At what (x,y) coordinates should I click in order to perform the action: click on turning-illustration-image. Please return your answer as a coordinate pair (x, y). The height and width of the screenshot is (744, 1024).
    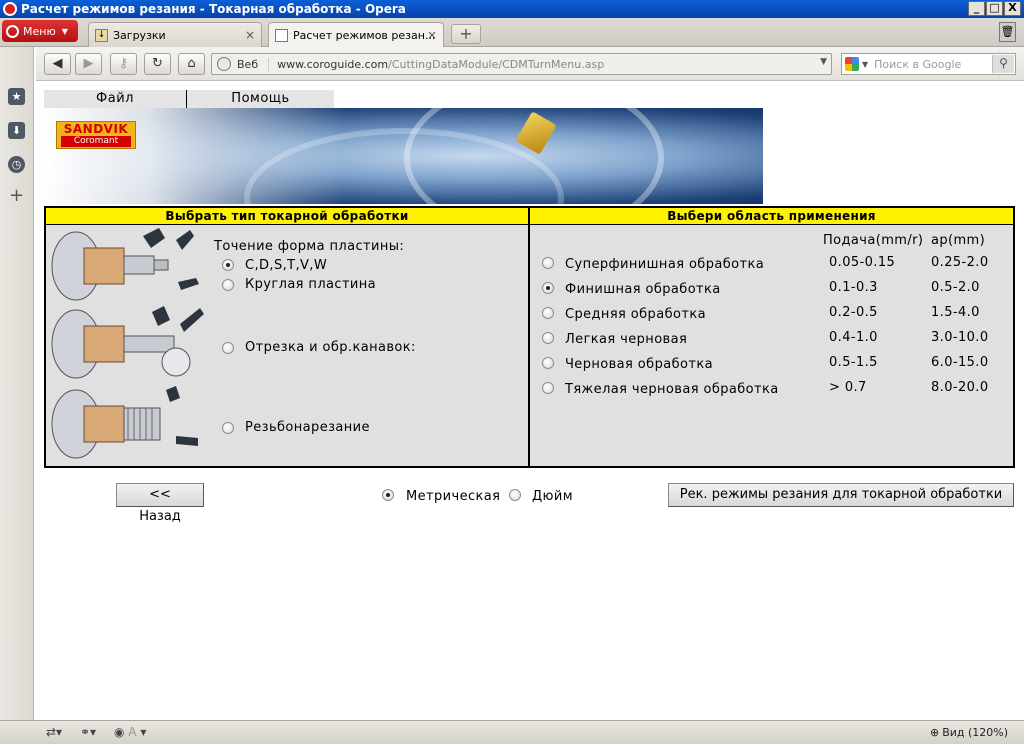
    Looking at the image, I should click on (125, 264).